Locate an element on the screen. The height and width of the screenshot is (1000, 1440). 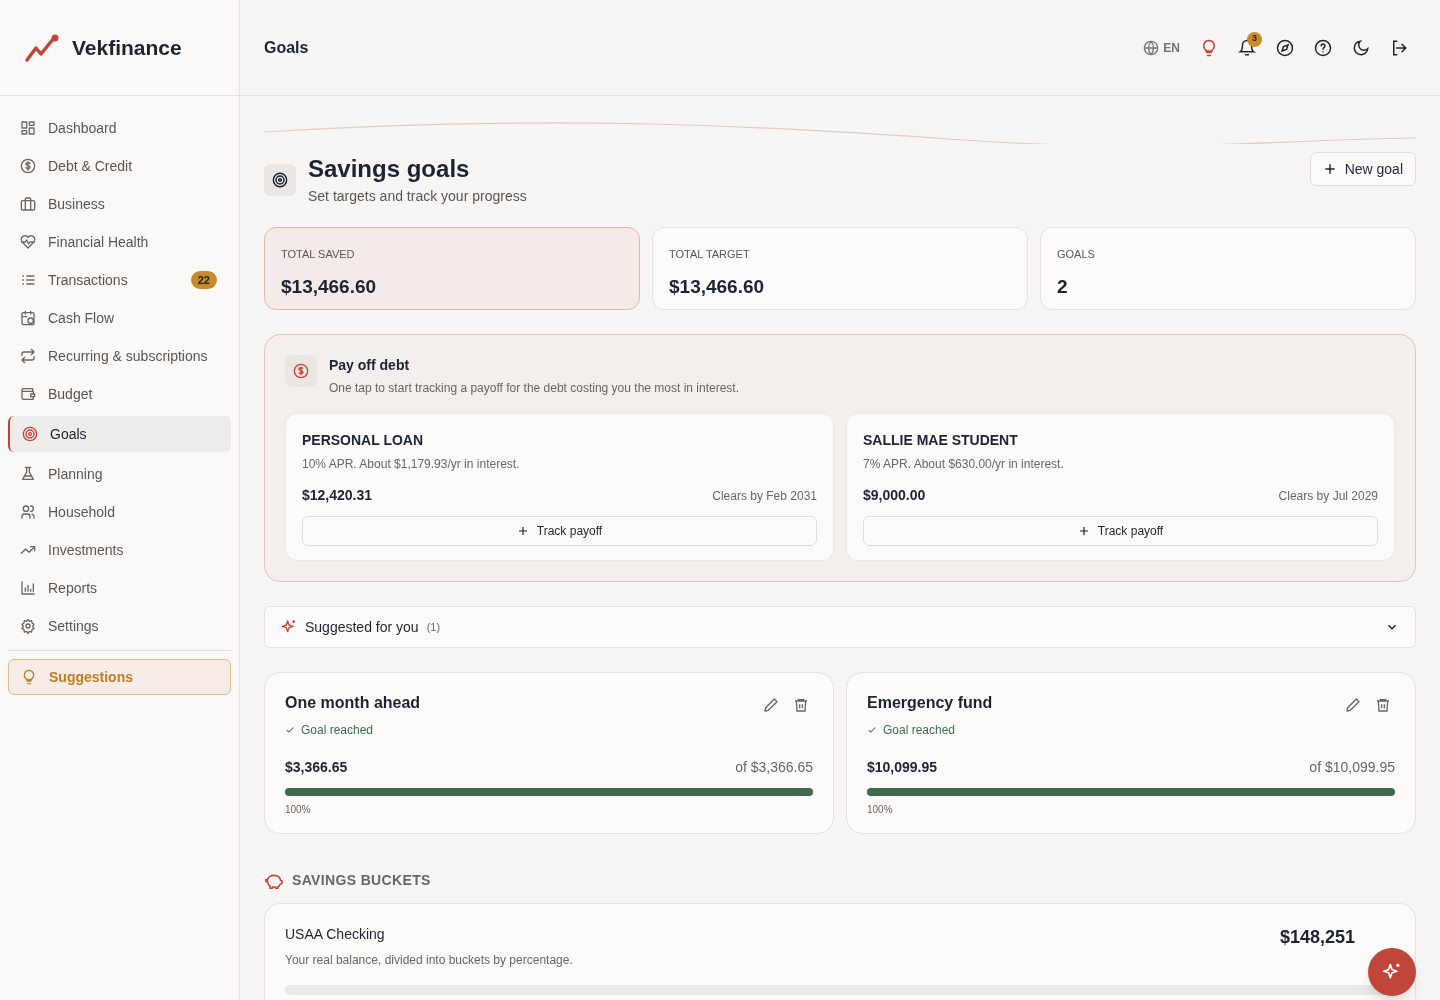
heart-pulse-icon is located at coordinates (28, 242).